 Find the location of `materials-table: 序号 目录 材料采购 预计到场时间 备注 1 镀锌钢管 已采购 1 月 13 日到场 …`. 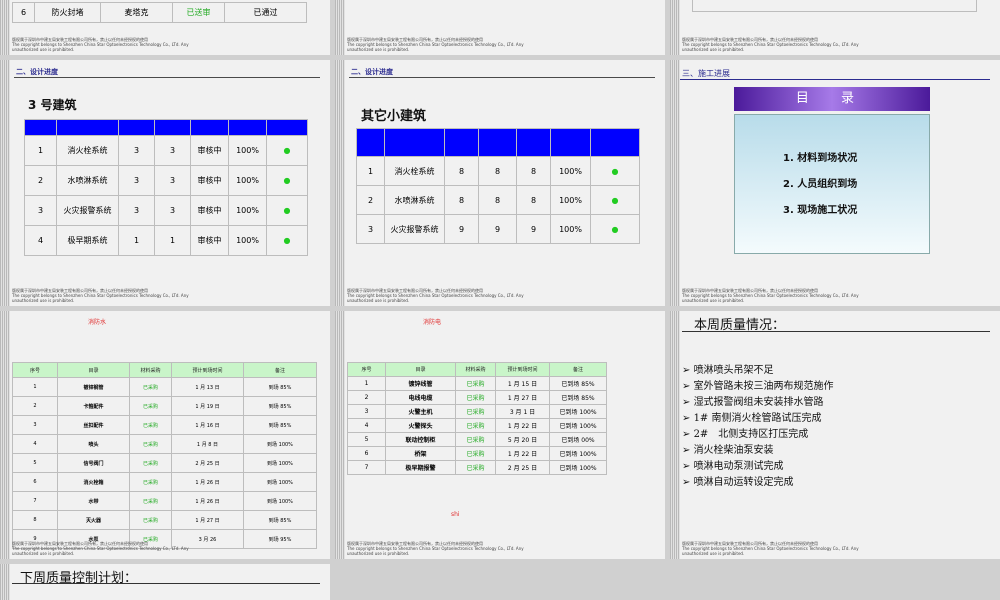

materials-table: 序号 目录 材料采购 预计到场时间 备注 1 镀锌钢管 已采购 1 月 13 日到场 … is located at coordinates (164, 455).